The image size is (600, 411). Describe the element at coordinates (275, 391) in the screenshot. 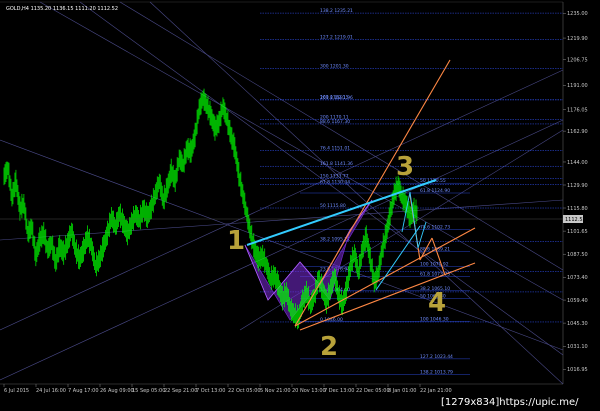

I see `time-tick-label: 5 Nov 21:00` at that location.